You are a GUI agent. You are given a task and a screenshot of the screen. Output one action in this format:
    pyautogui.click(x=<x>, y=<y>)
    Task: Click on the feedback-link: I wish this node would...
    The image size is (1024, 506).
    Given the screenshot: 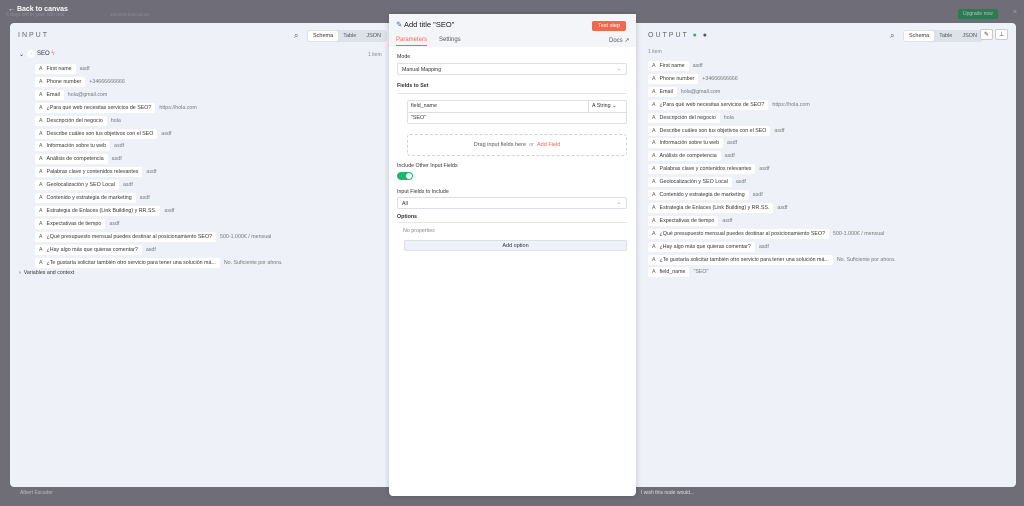 What is the action you would take?
    pyautogui.click(x=667, y=493)
    